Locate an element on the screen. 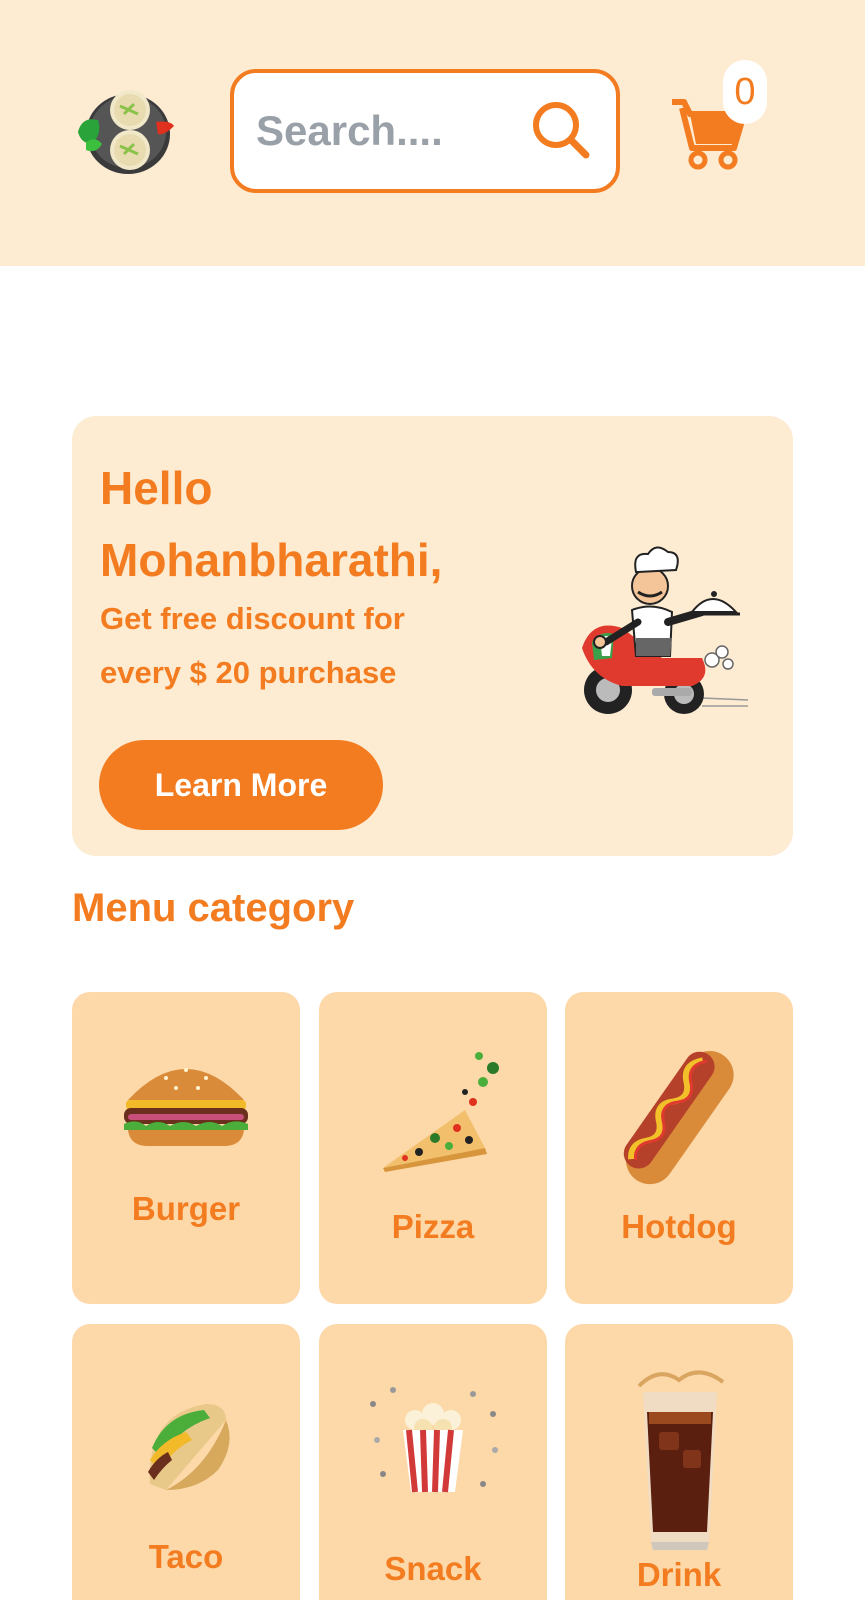  category-label-drink: Drink is located at coordinates (679, 1574).